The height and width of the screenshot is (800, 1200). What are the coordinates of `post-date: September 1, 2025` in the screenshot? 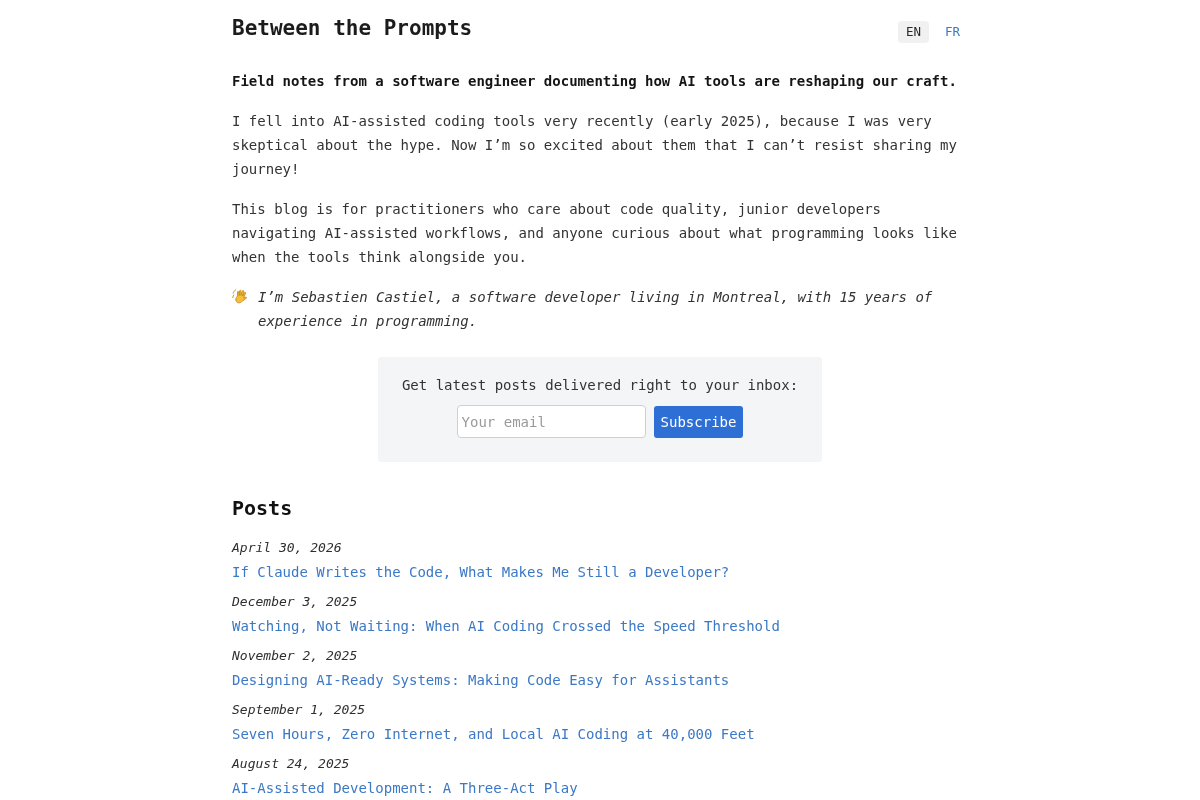 It's located at (299, 710).